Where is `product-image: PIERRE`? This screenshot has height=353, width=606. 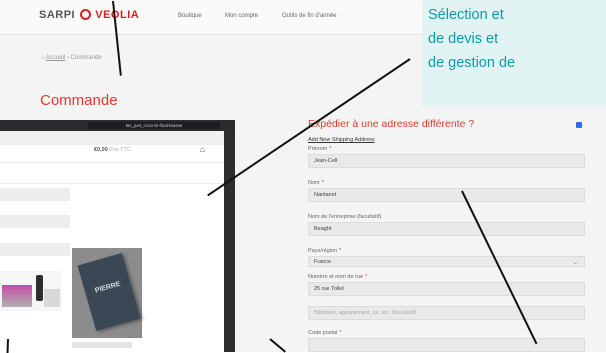
product-image: PIERRE is located at coordinates (107, 293).